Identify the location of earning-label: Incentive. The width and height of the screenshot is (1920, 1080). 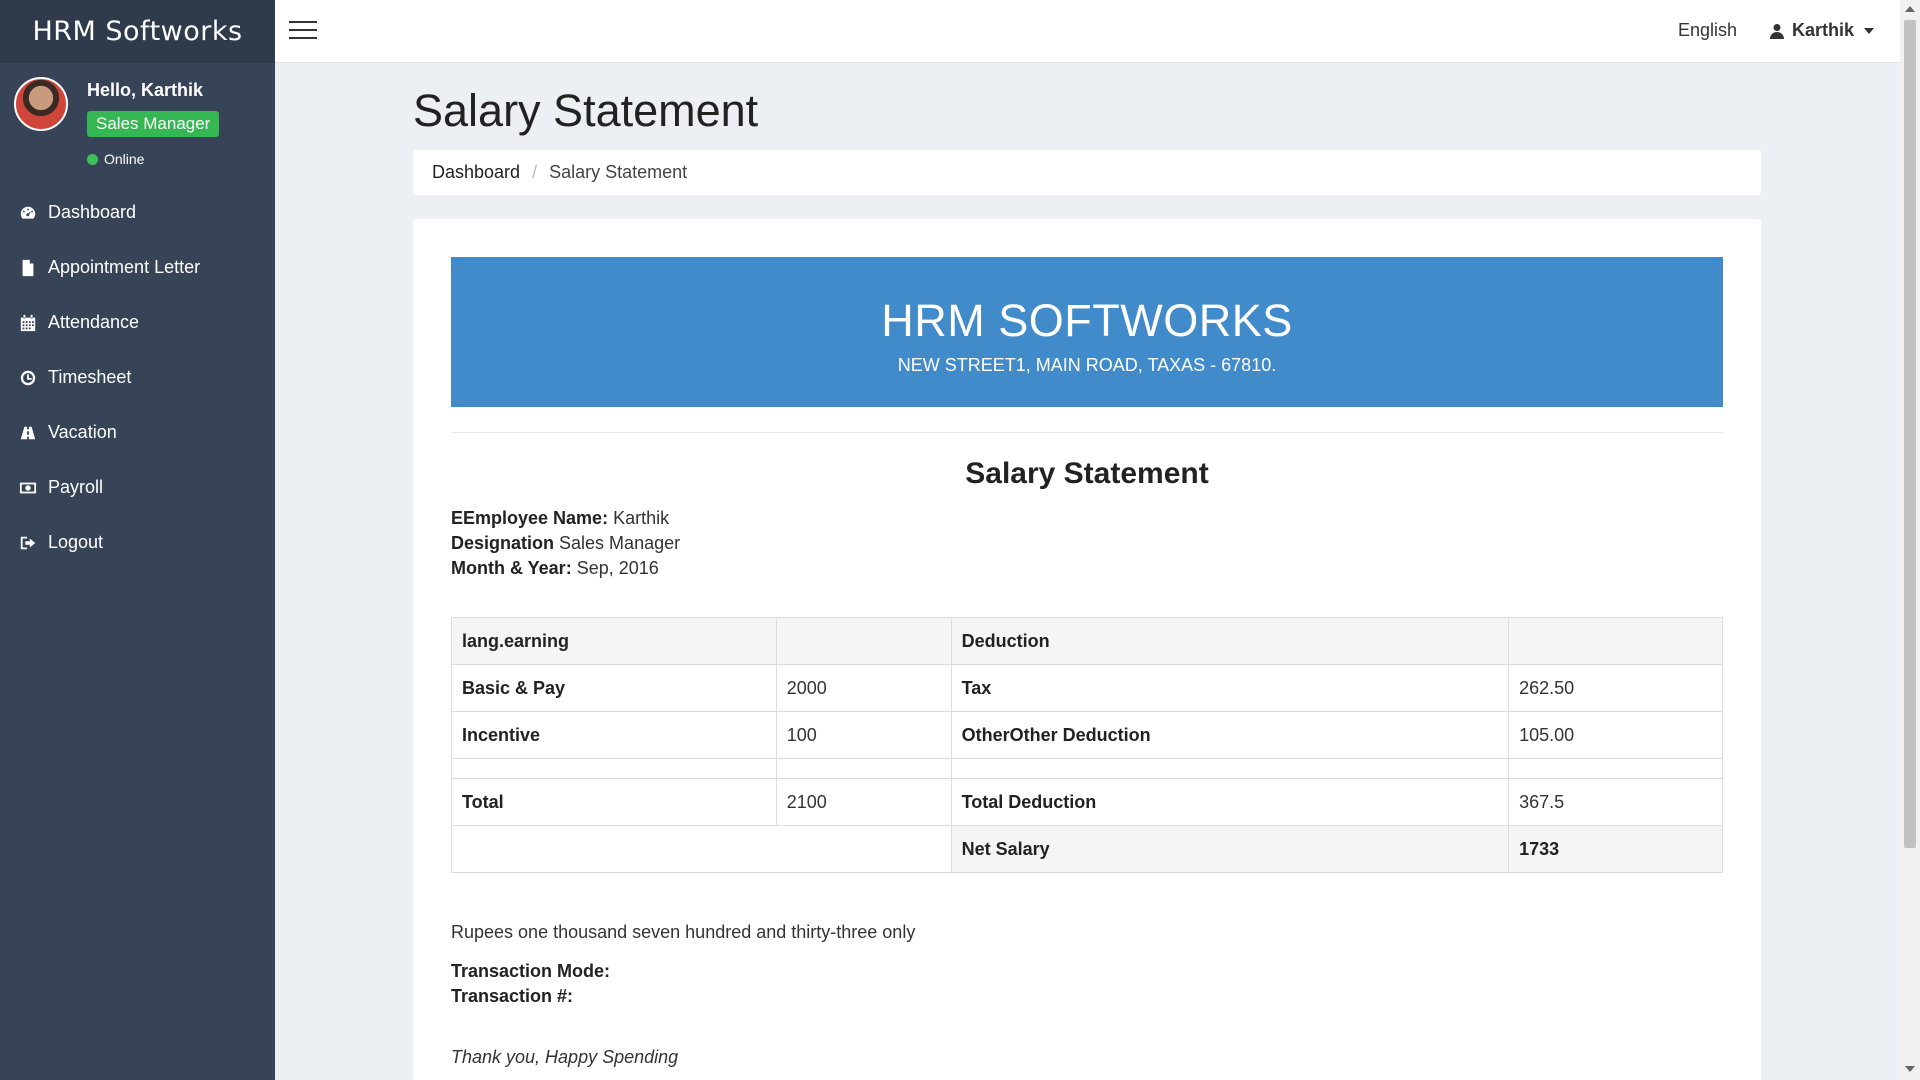
(614, 735).